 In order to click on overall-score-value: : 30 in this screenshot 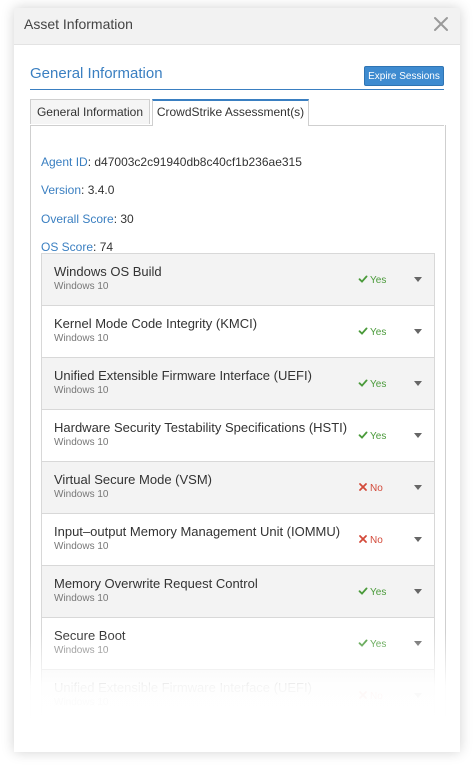, I will do `click(123, 219)`.